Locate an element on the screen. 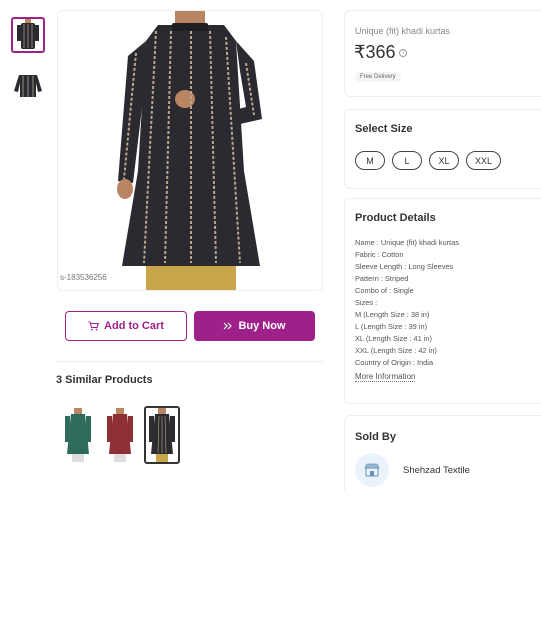 The width and height of the screenshot is (541, 635). cart-icon is located at coordinates (94, 326).